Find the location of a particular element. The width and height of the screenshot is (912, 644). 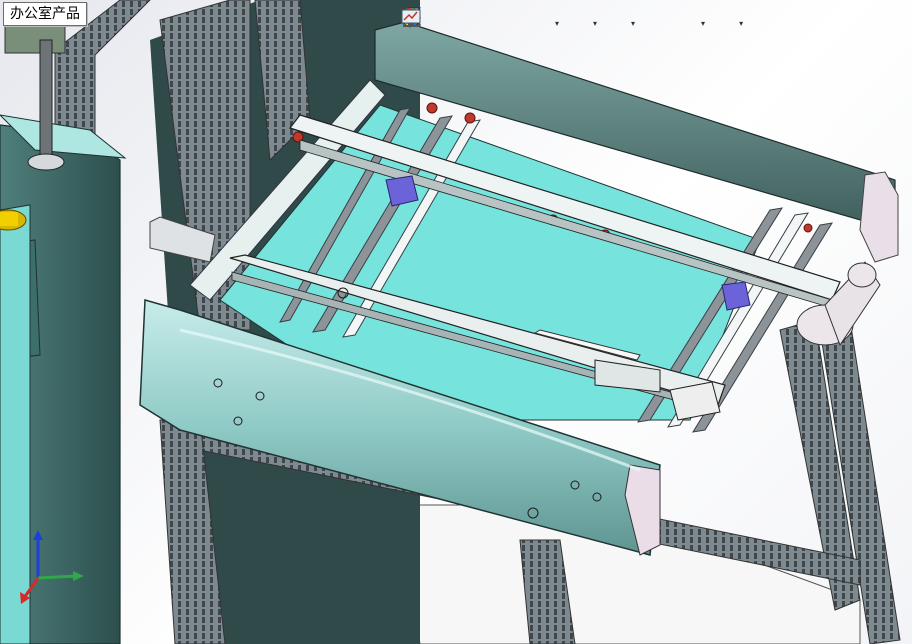

hide-show-dropdown: ▾ is located at coordinates (633, 23).